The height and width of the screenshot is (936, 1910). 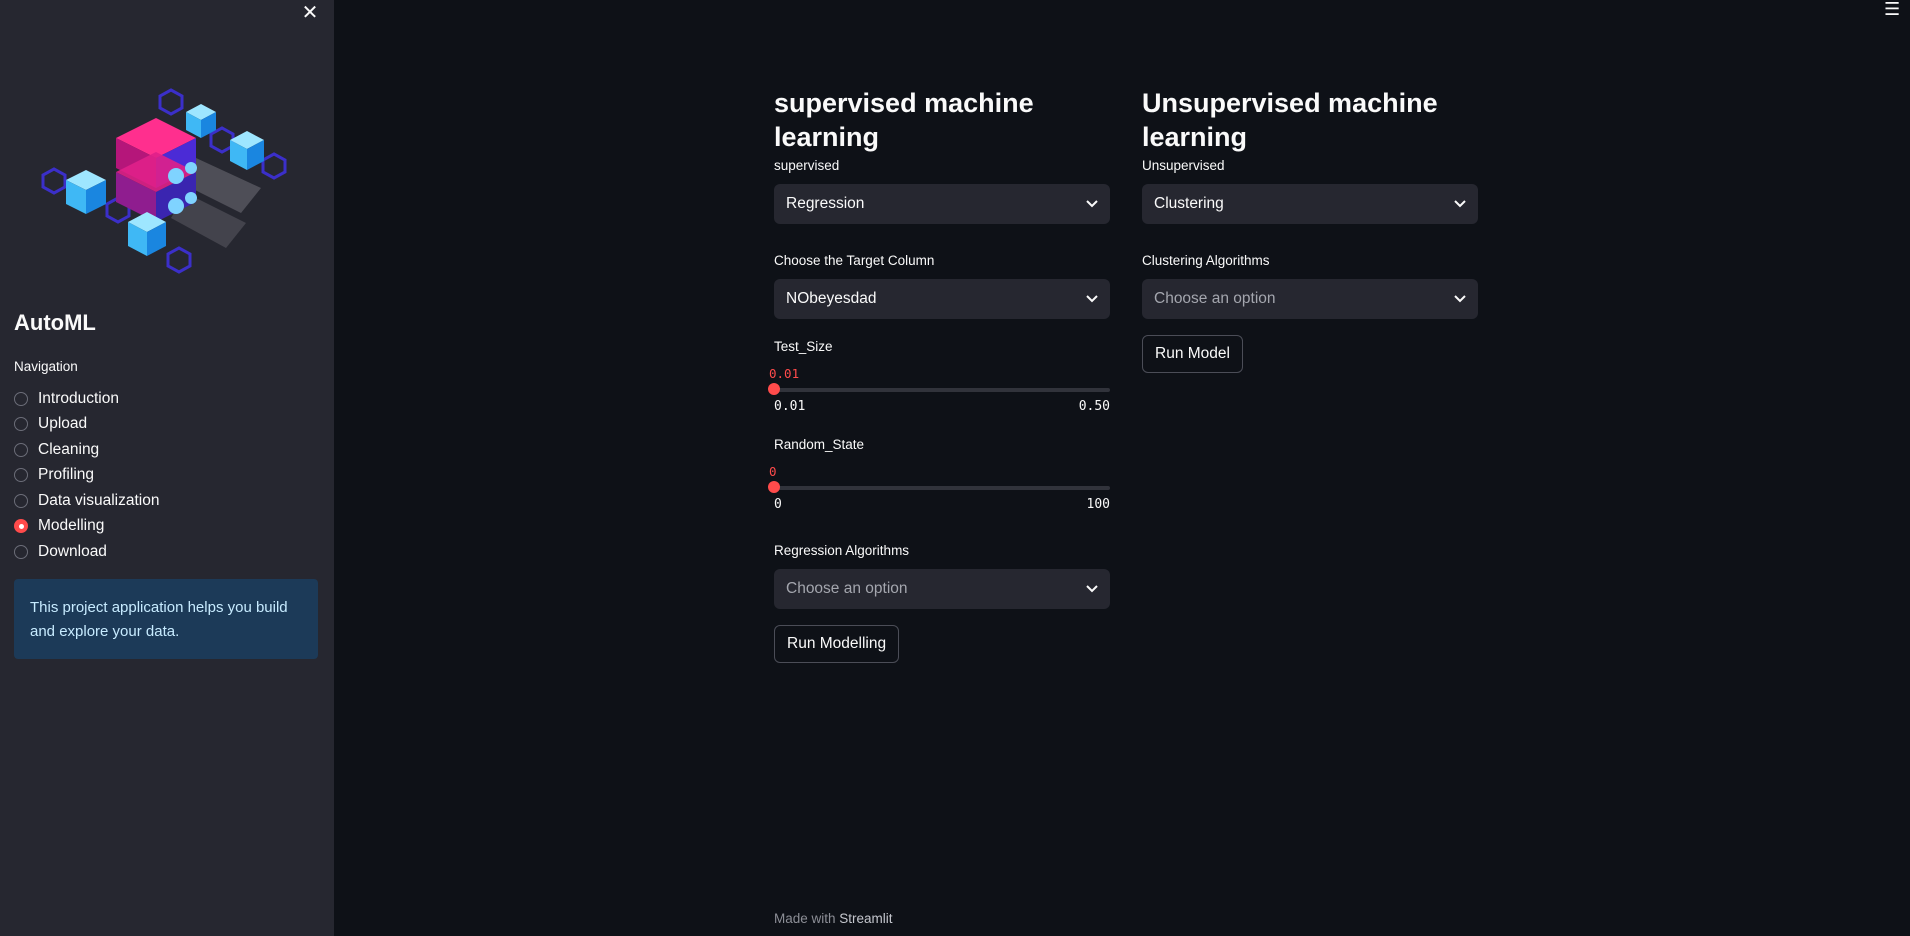 I want to click on hamburger-menu-icon: ☰, so click(x=1893, y=9).